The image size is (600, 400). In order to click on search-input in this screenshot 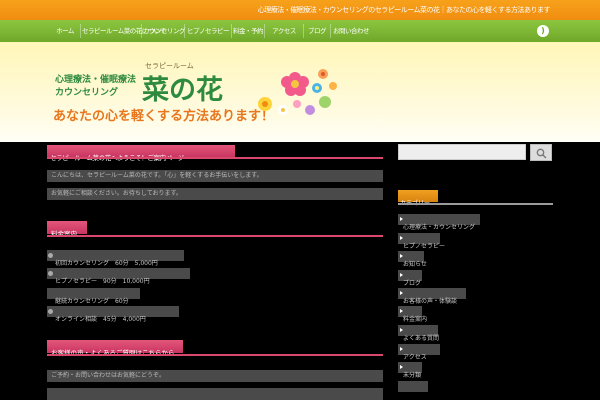, I will do `click(462, 152)`.